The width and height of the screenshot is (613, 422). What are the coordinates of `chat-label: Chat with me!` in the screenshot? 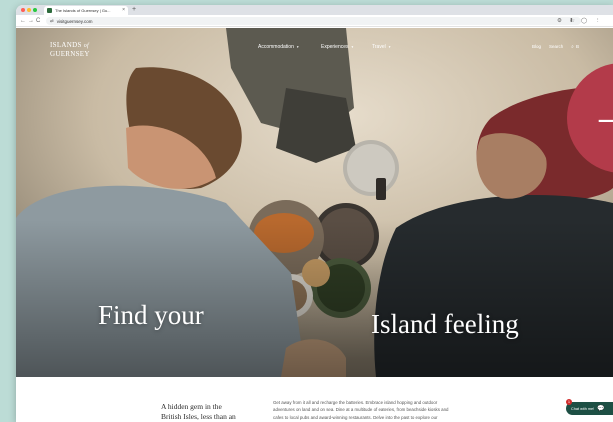 It's located at (583, 408).